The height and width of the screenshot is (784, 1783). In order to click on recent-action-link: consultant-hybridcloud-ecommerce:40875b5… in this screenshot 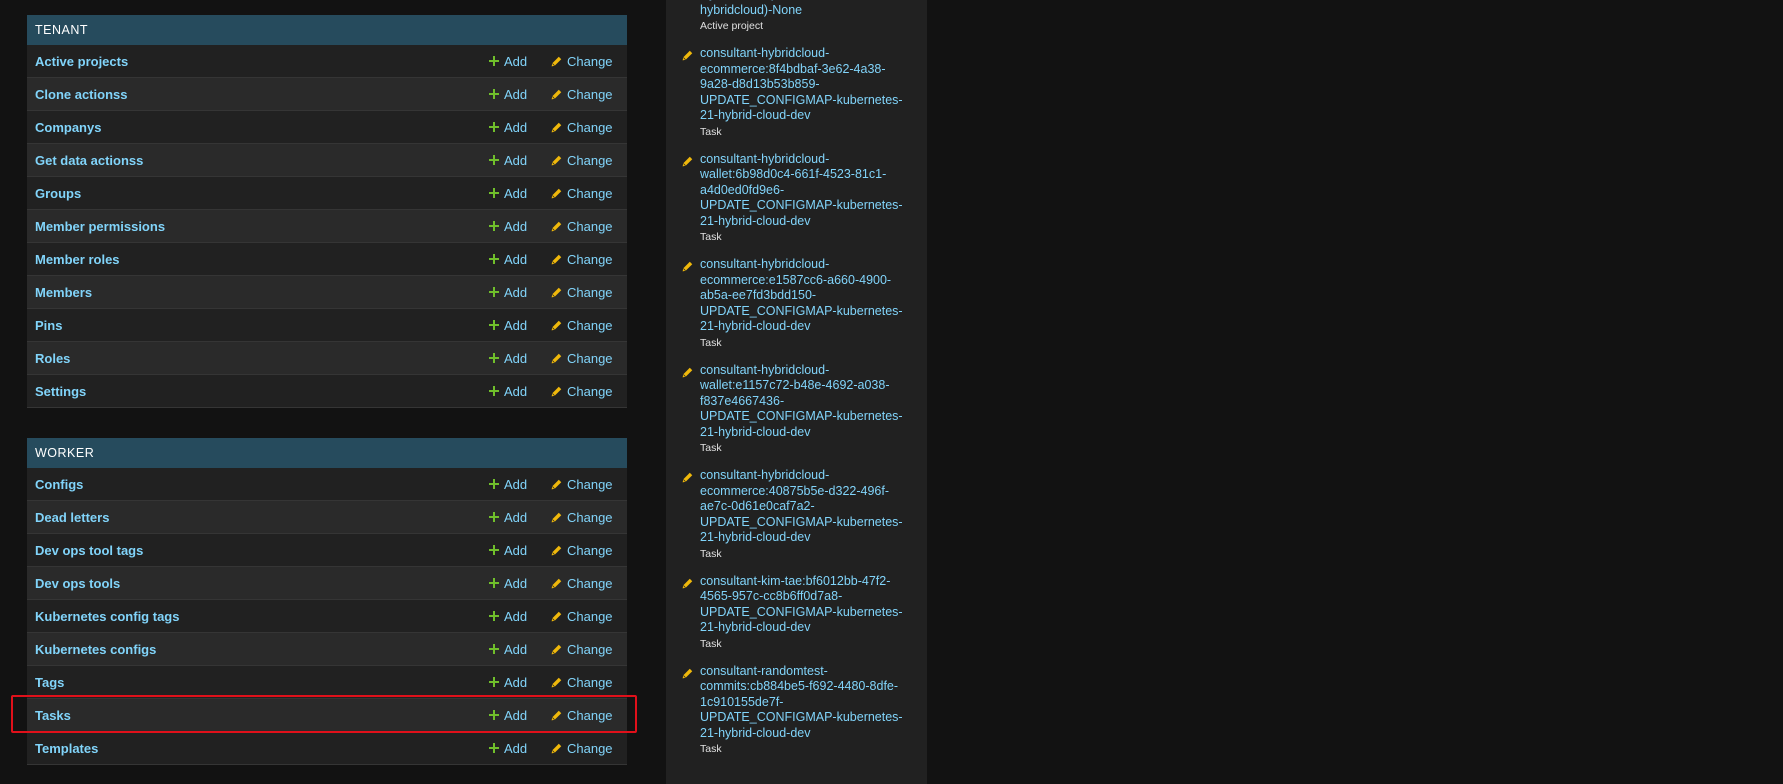, I will do `click(807, 507)`.